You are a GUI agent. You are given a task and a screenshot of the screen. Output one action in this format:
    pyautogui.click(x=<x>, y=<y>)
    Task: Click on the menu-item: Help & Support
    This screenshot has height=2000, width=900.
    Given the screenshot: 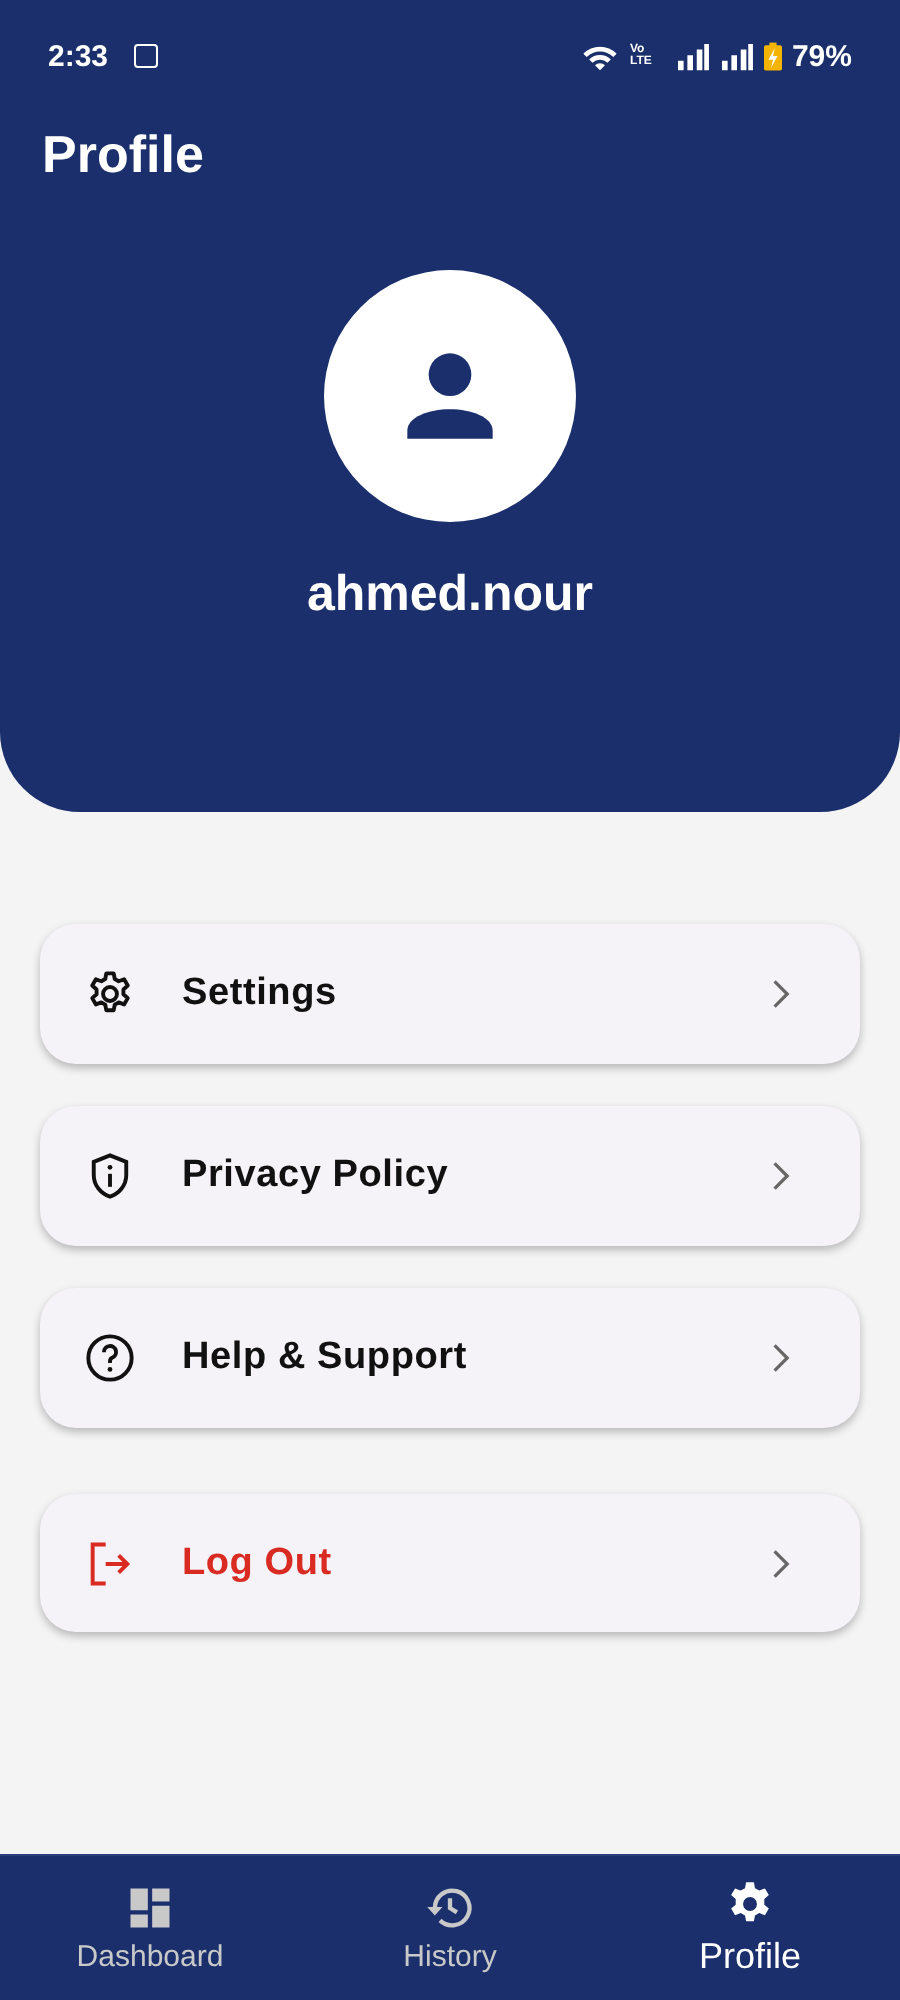 What is the action you would take?
    pyautogui.click(x=450, y=1358)
    